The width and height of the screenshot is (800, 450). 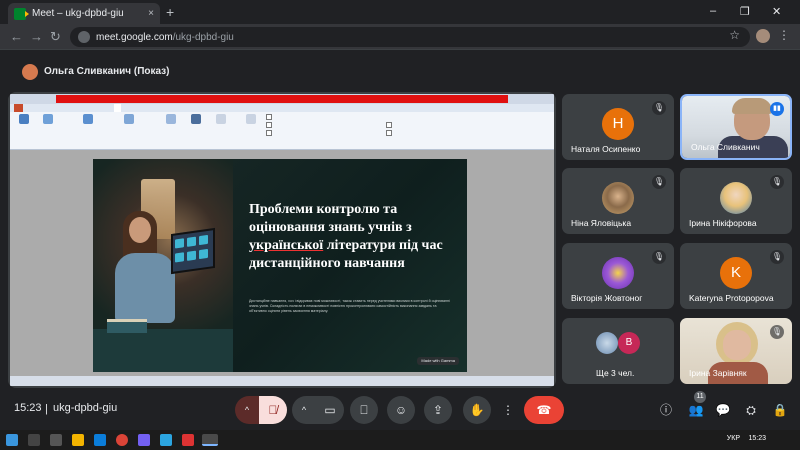 I want to click on ppt-title-highlight, so click(x=282, y=99).